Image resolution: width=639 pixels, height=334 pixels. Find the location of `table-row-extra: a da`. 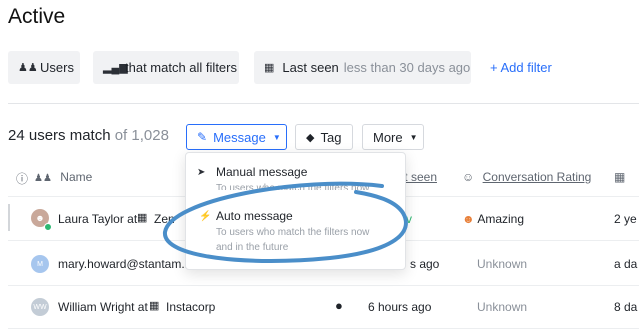

table-row-extra: a da is located at coordinates (626, 264).